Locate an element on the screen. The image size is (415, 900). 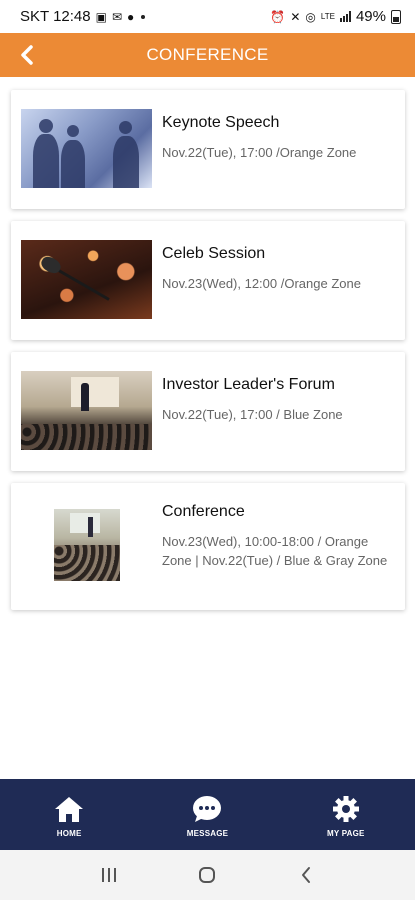
nav-message: MESSAGE is located at coordinates (207, 814).